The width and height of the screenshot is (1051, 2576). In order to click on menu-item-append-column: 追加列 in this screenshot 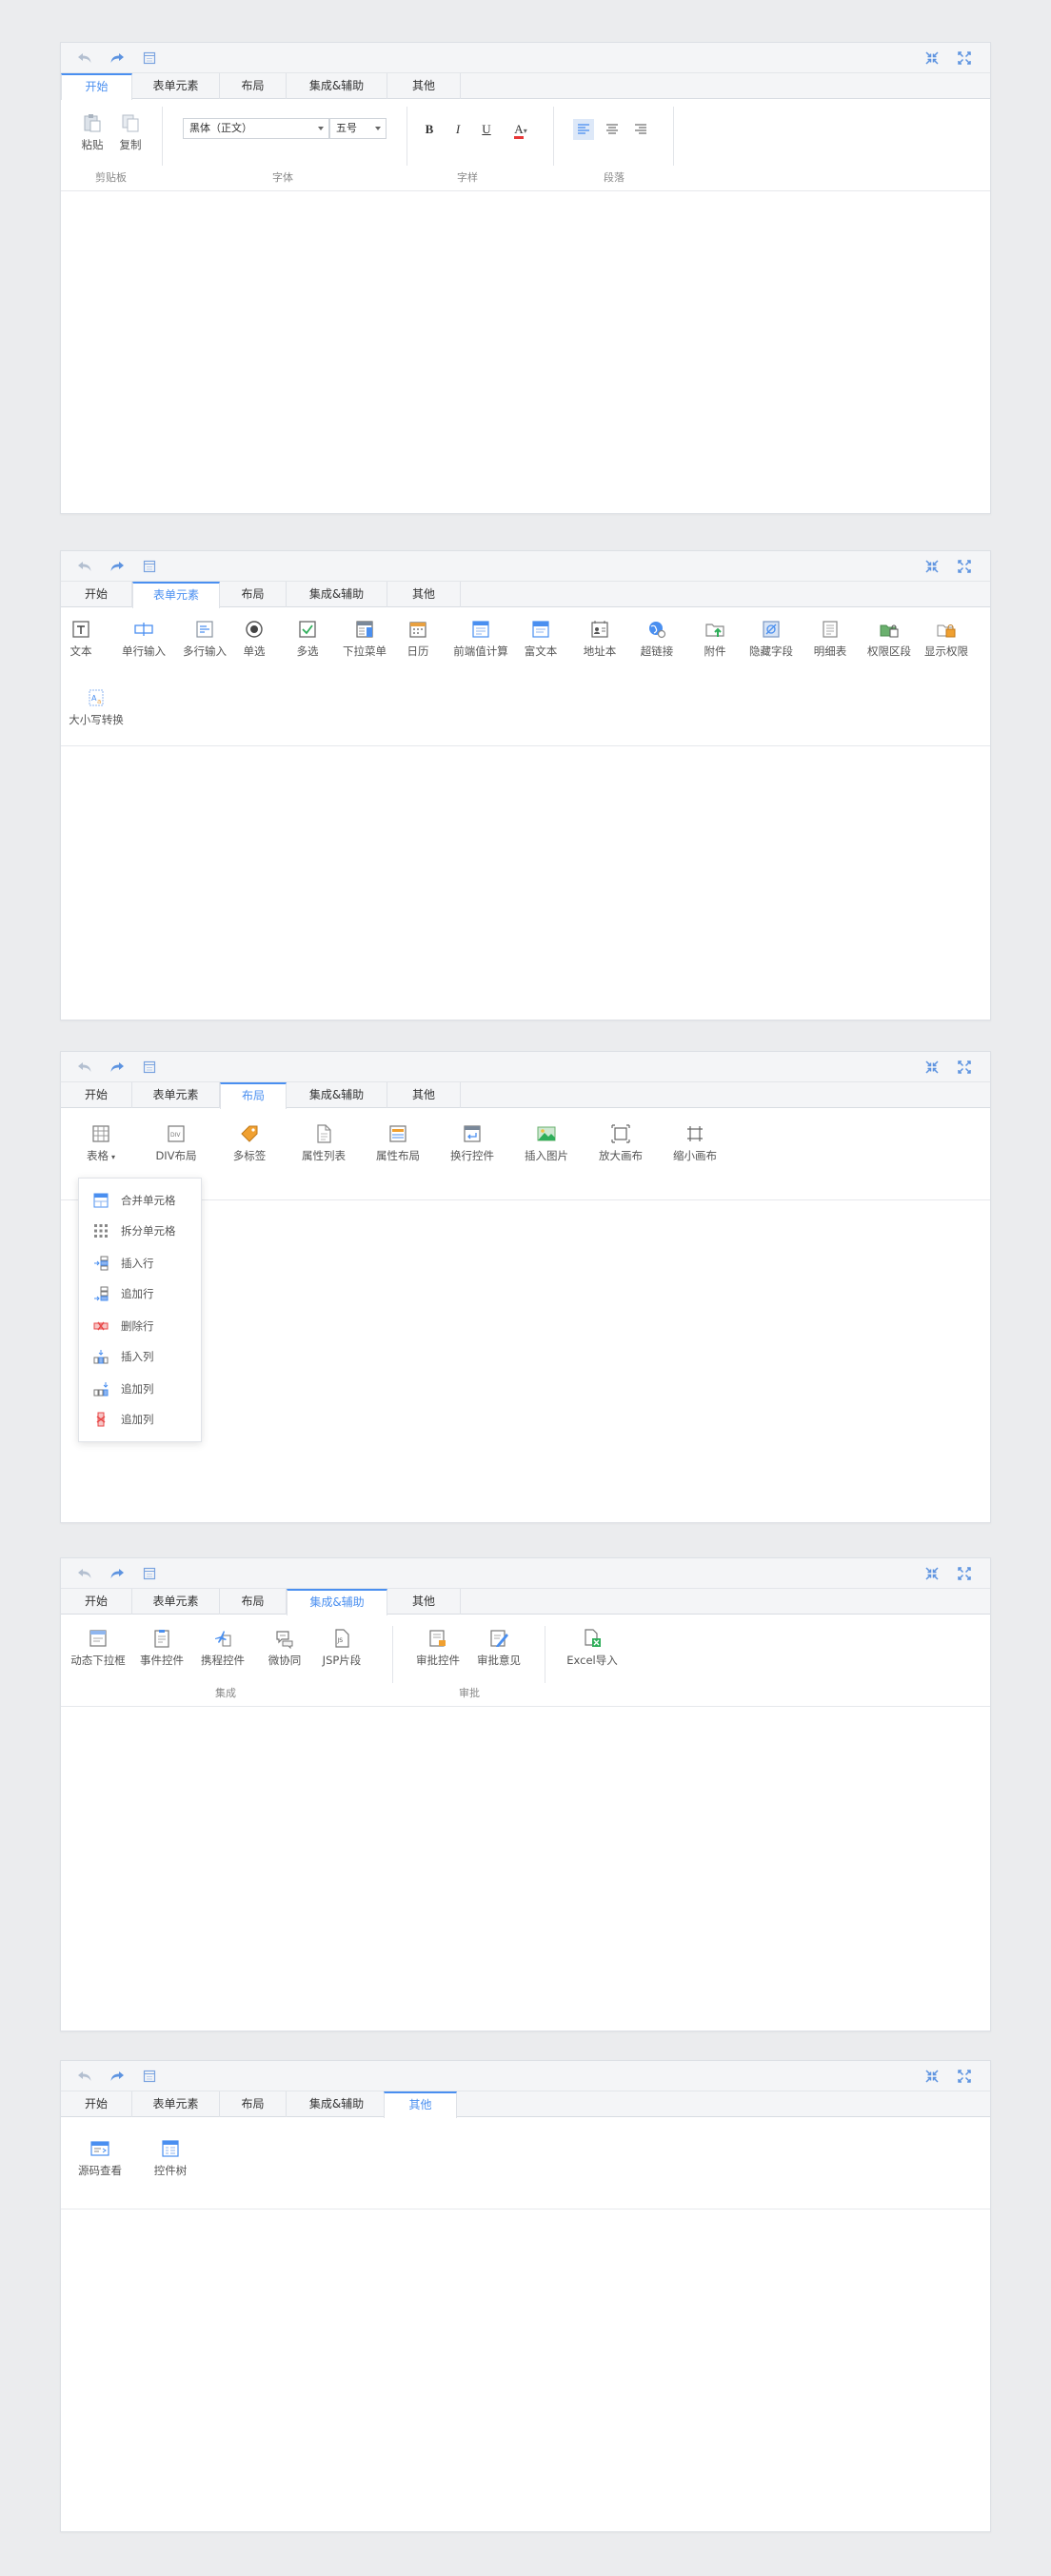, I will do `click(140, 1389)`.